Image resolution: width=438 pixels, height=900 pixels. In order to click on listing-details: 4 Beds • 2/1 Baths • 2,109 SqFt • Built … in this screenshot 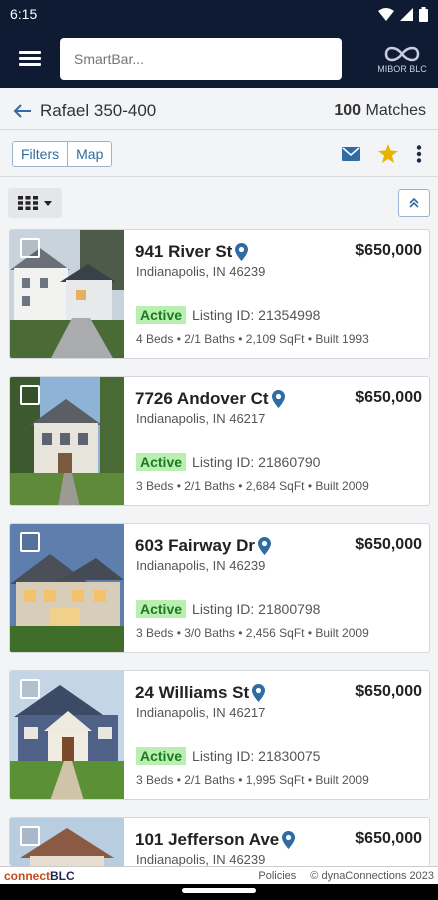, I will do `click(252, 339)`.